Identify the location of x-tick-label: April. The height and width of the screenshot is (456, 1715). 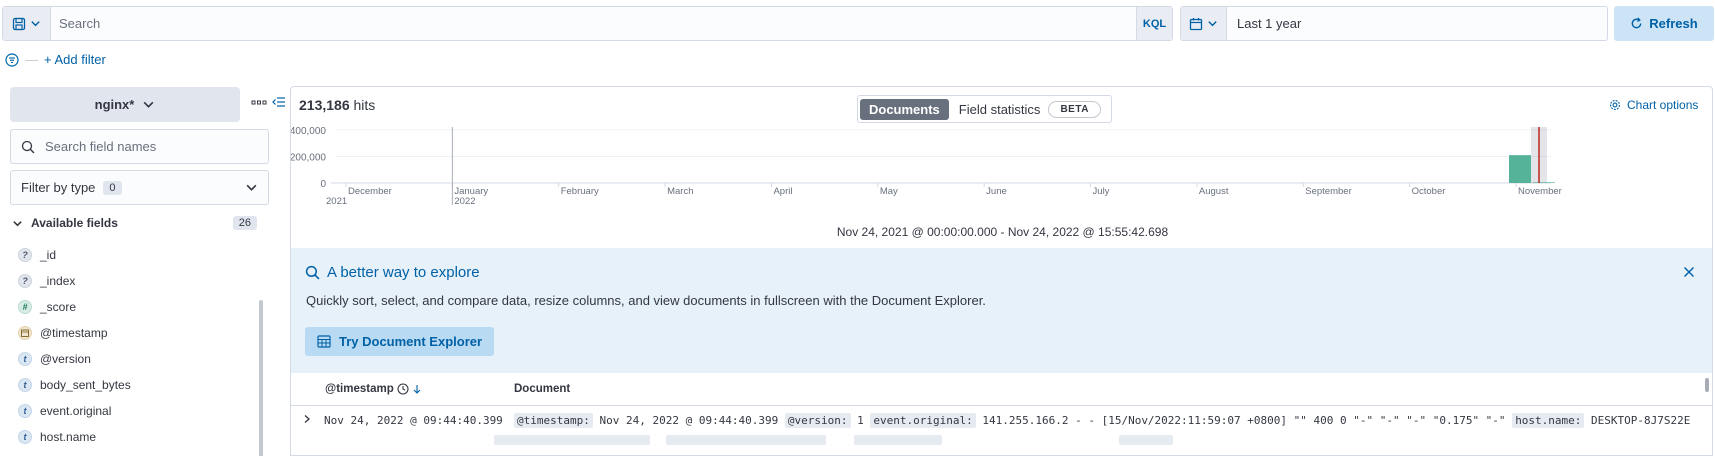
(782, 191).